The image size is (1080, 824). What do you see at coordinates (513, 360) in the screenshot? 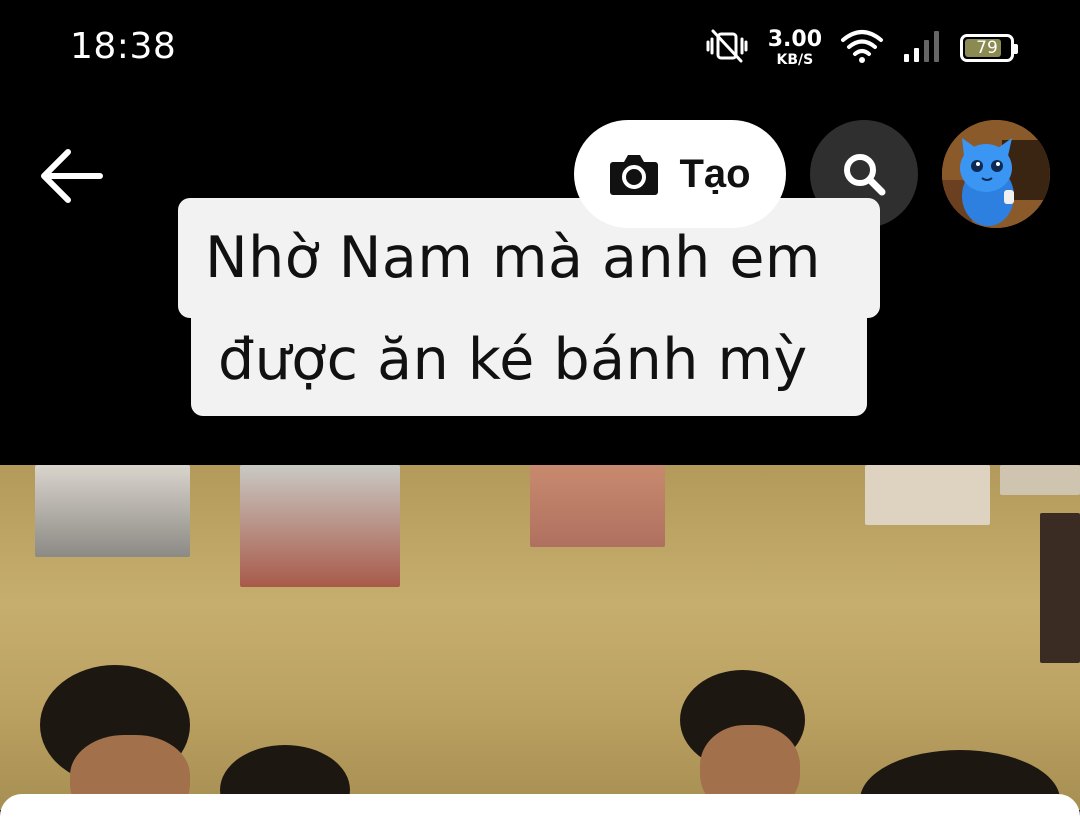
I see `video-caption-line-2: được ăn ké bánh mỳ` at bounding box center [513, 360].